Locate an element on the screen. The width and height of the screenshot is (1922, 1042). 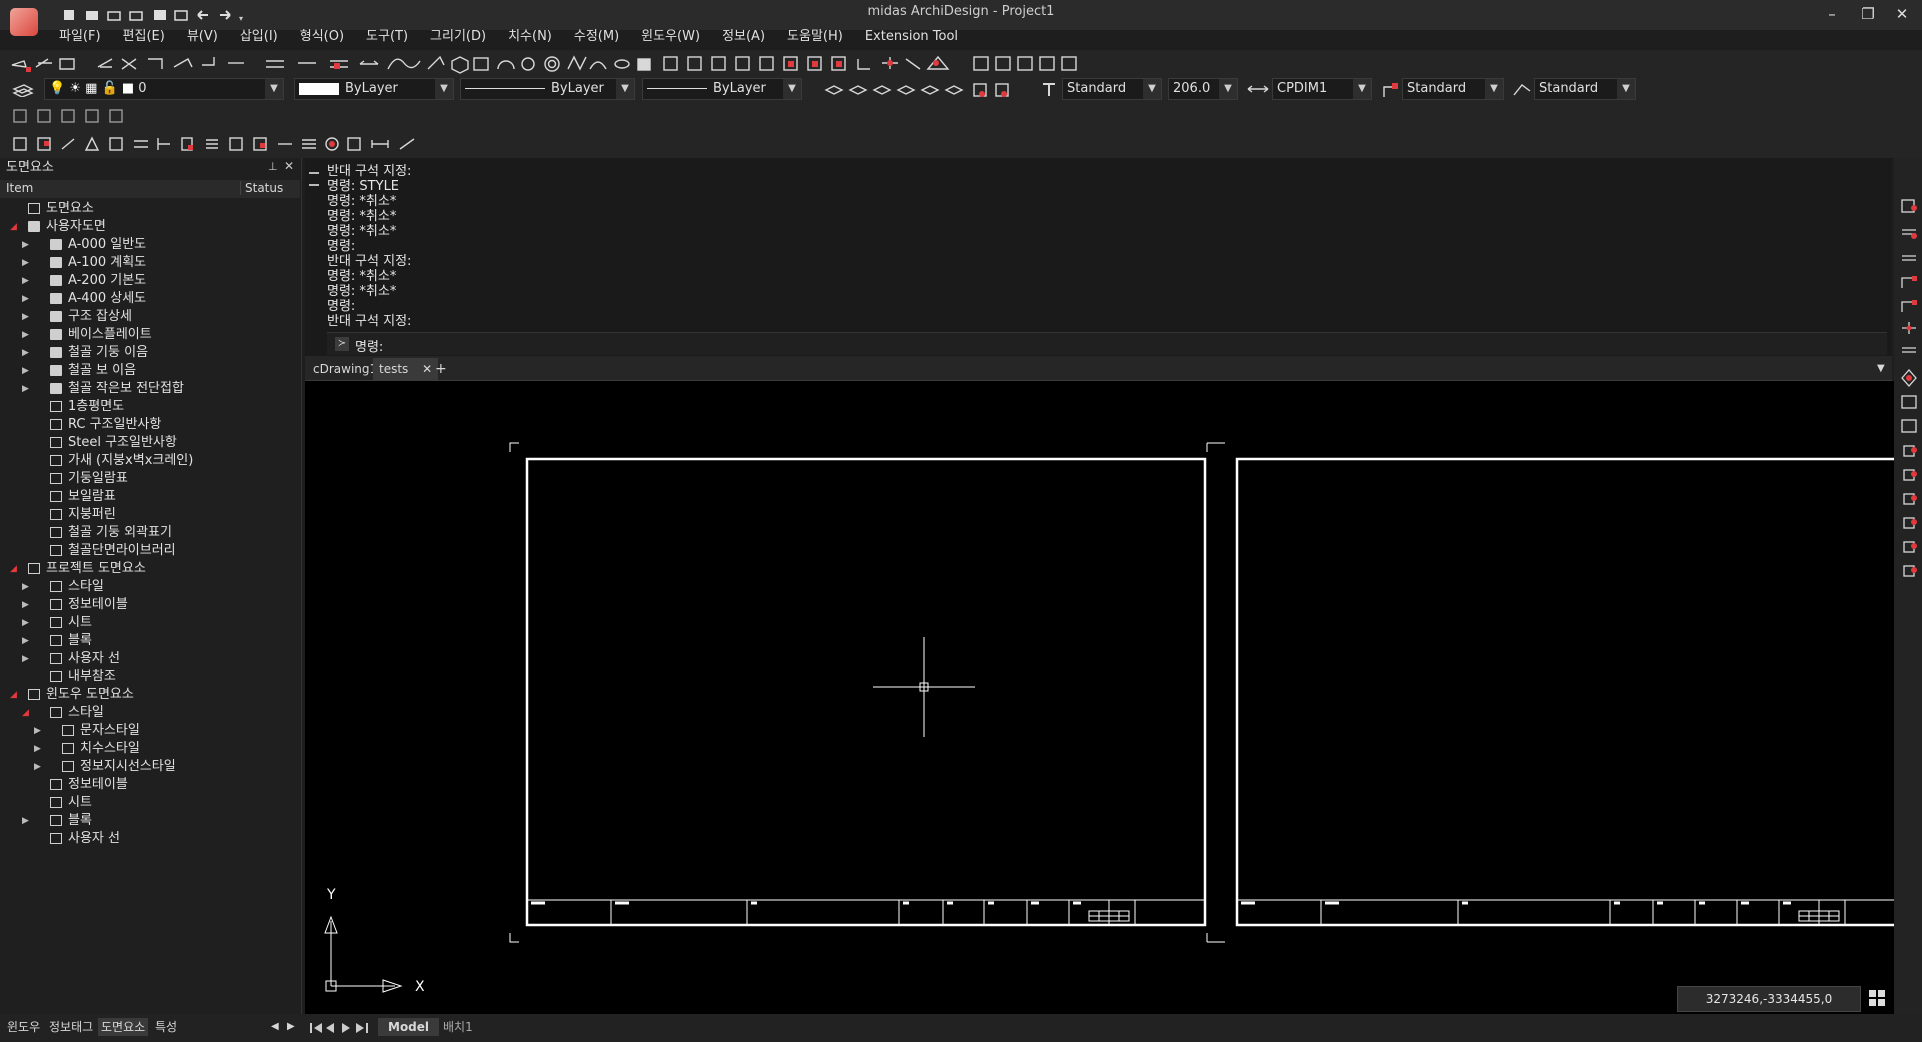
scroll-left-icon: ◀ is located at coordinates (275, 1027).